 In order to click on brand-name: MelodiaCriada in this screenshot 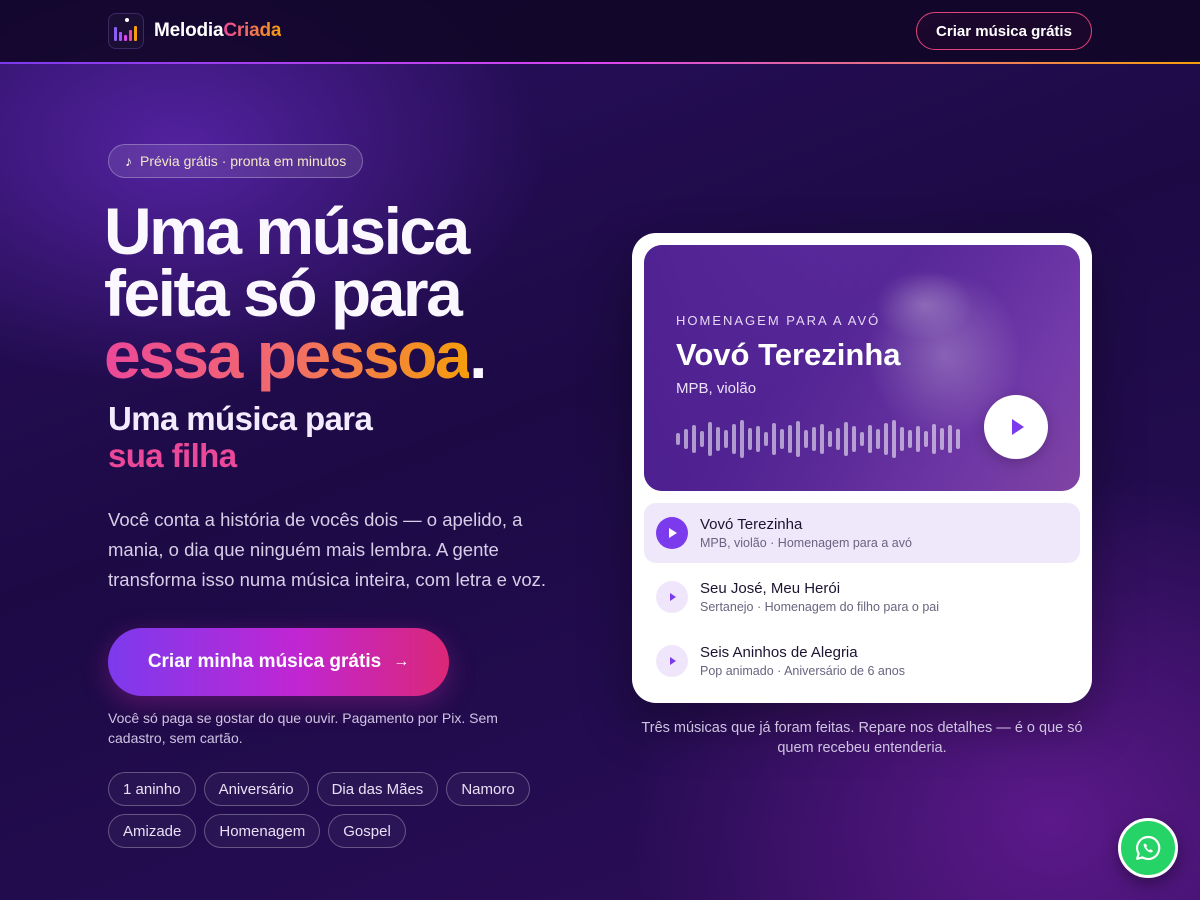, I will do `click(217, 31)`.